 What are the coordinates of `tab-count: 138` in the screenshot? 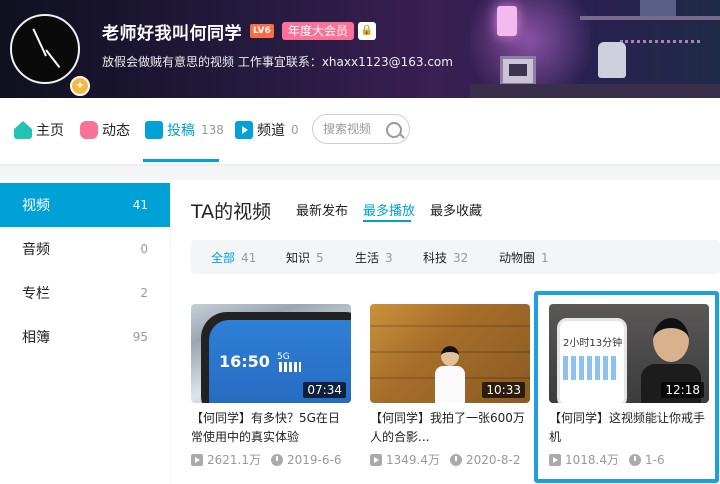 It's located at (212, 130).